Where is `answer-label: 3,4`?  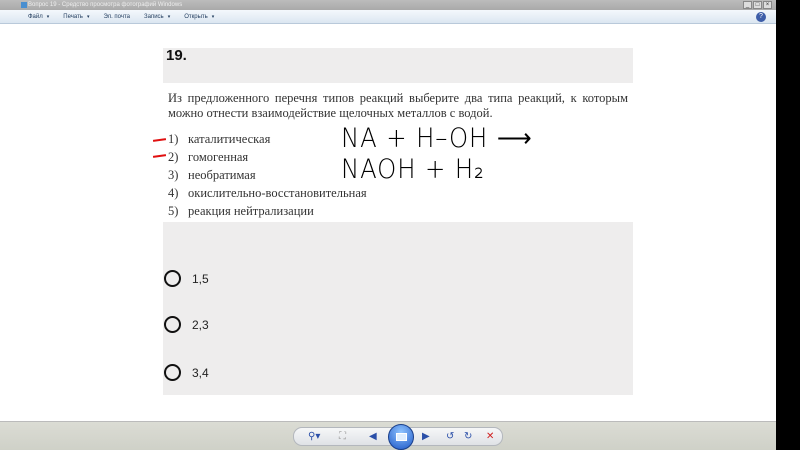 answer-label: 3,4 is located at coordinates (200, 372).